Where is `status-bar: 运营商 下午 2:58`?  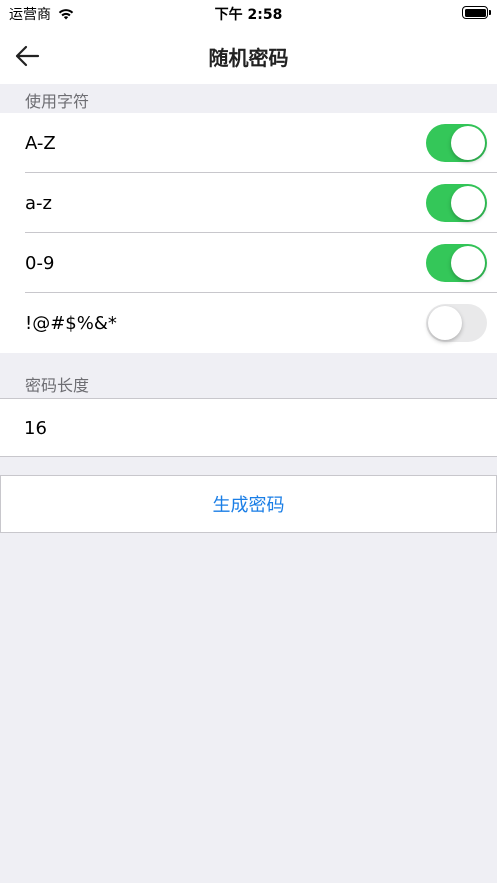
status-bar: 运营商 下午 2:58 is located at coordinates (248, 13).